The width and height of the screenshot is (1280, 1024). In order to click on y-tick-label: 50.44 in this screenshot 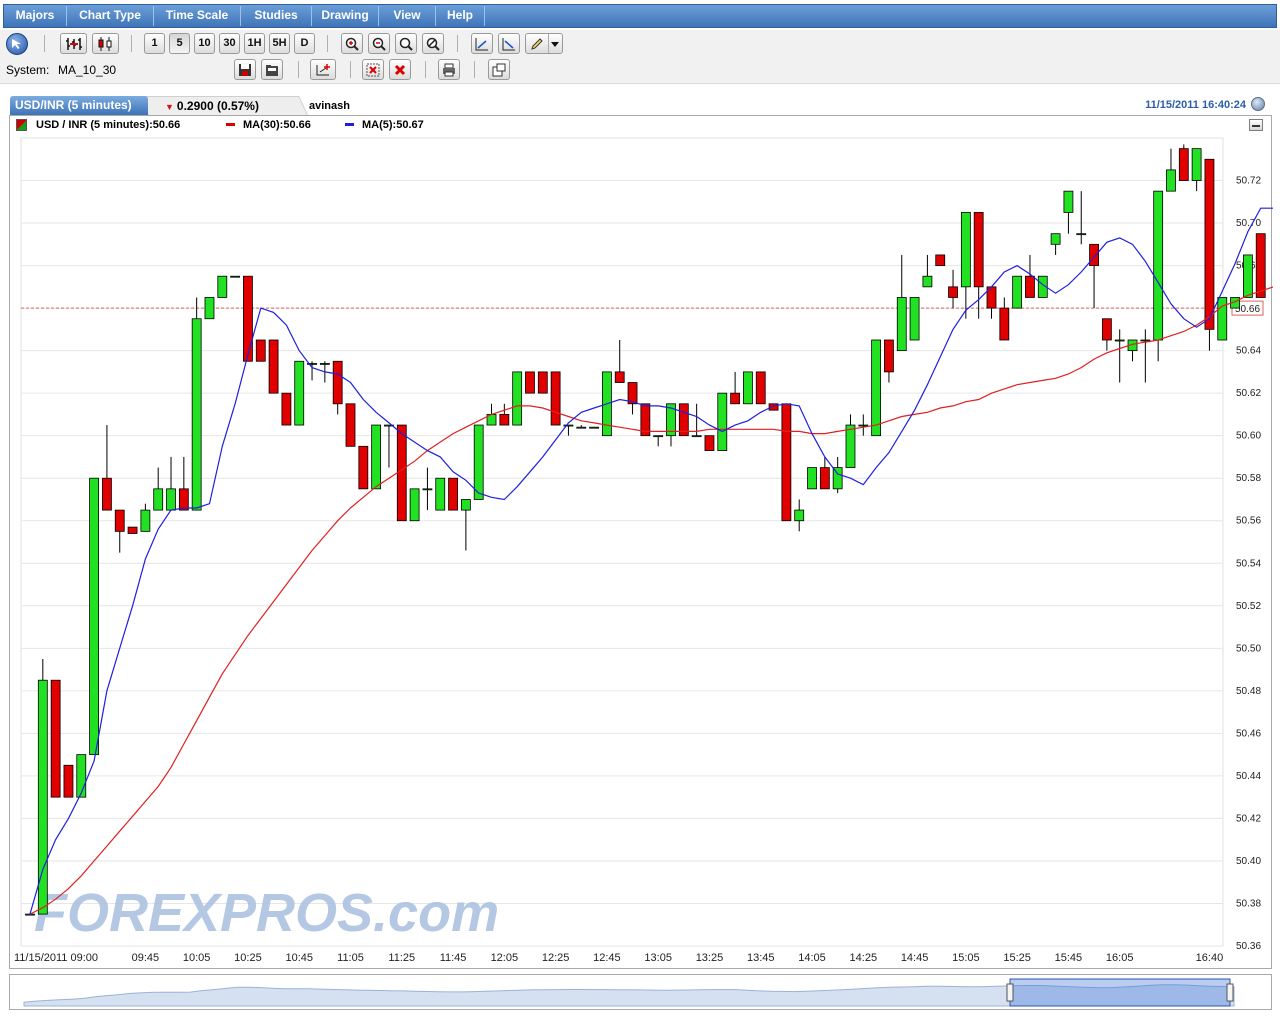, I will do `click(1248, 776)`.